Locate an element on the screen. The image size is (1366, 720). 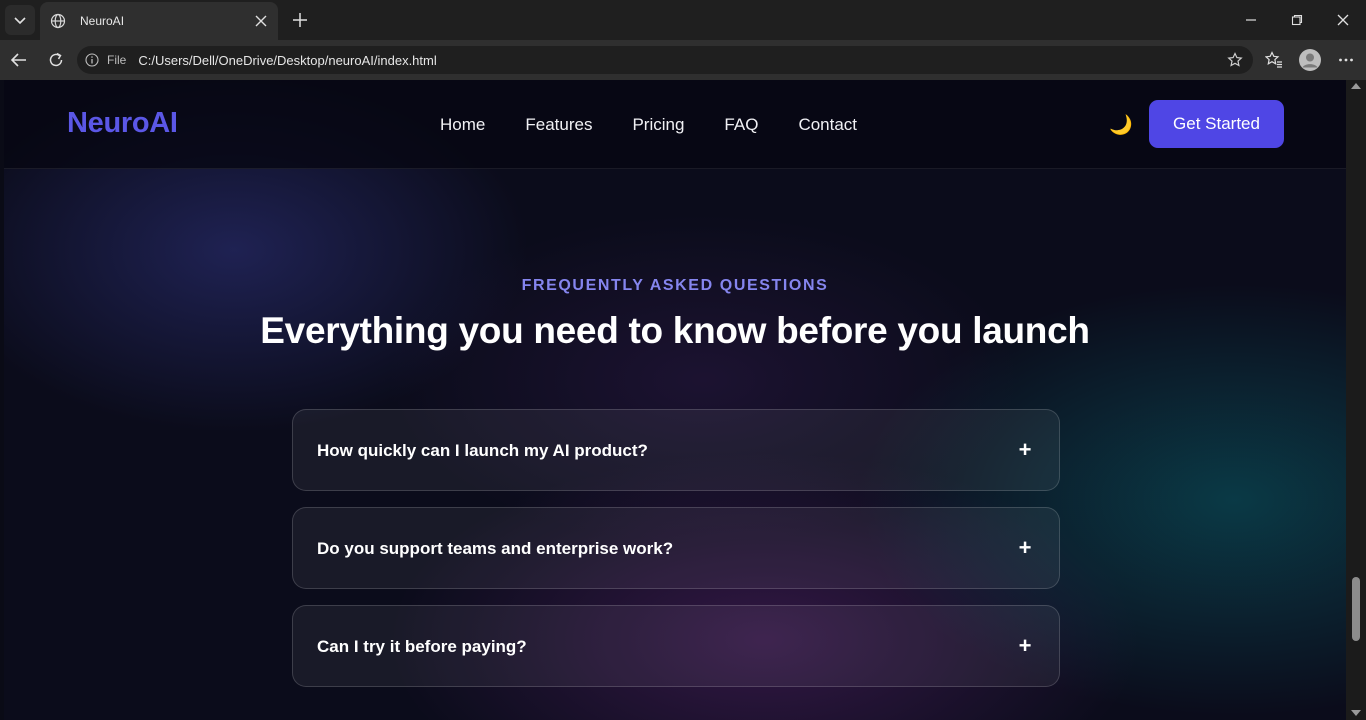
info-icon is located at coordinates (92, 60).